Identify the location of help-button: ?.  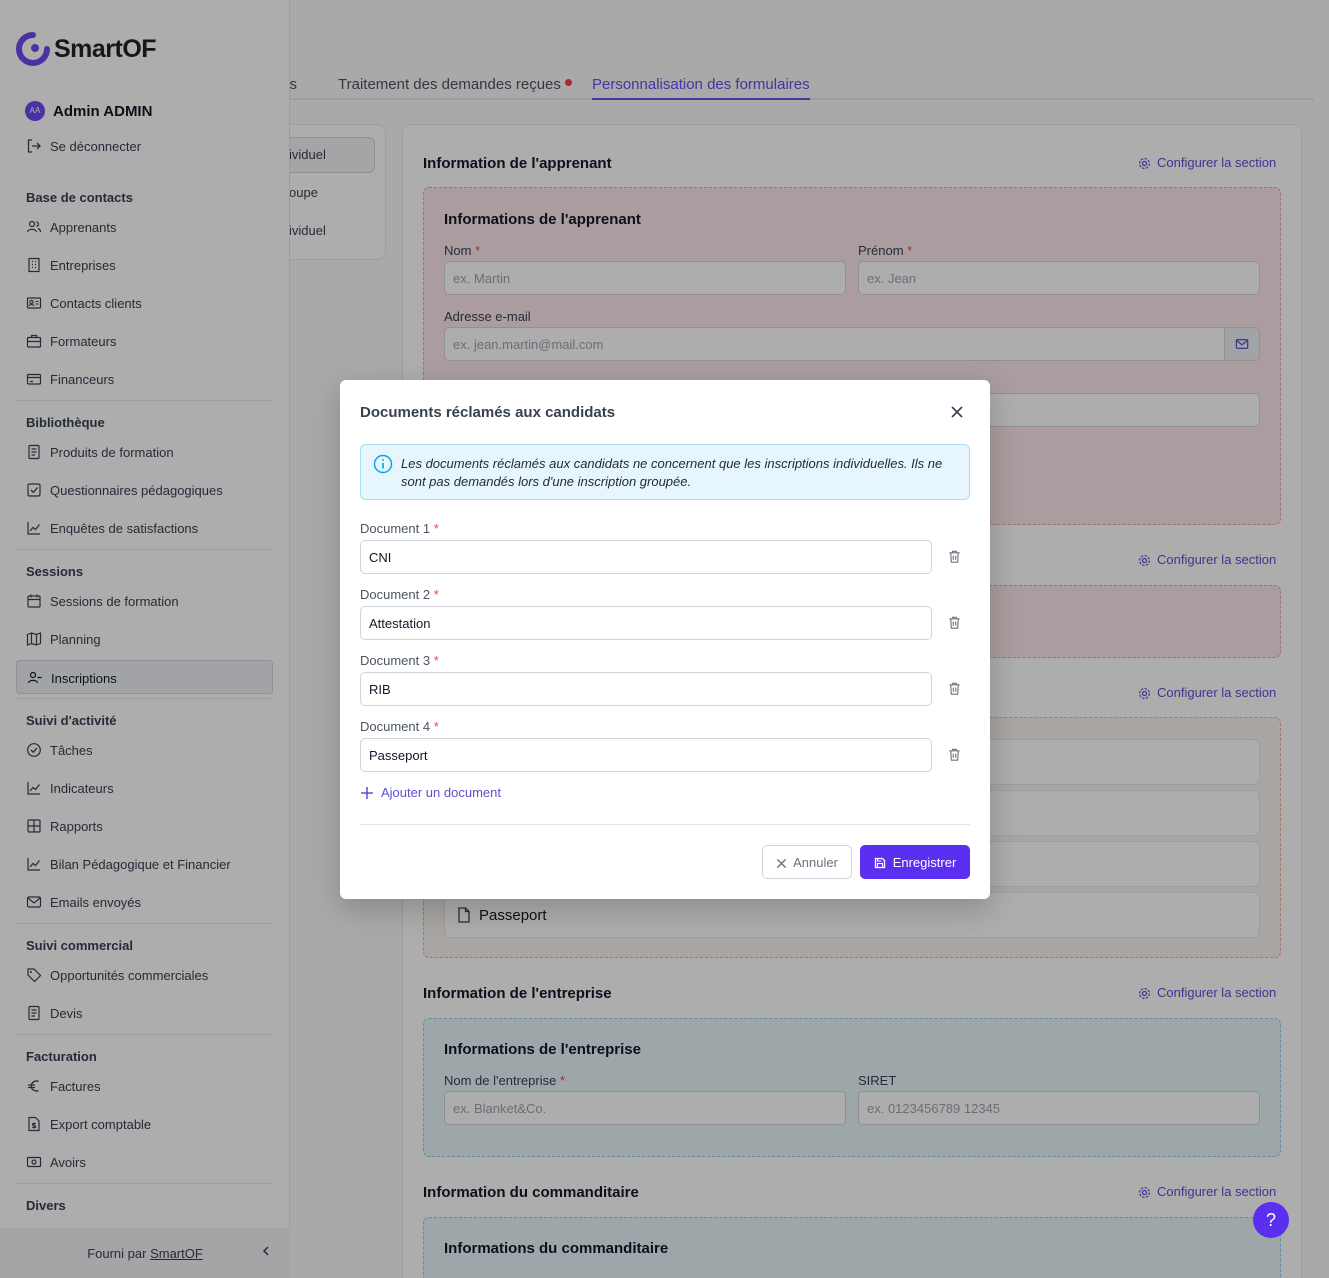
(1271, 1220).